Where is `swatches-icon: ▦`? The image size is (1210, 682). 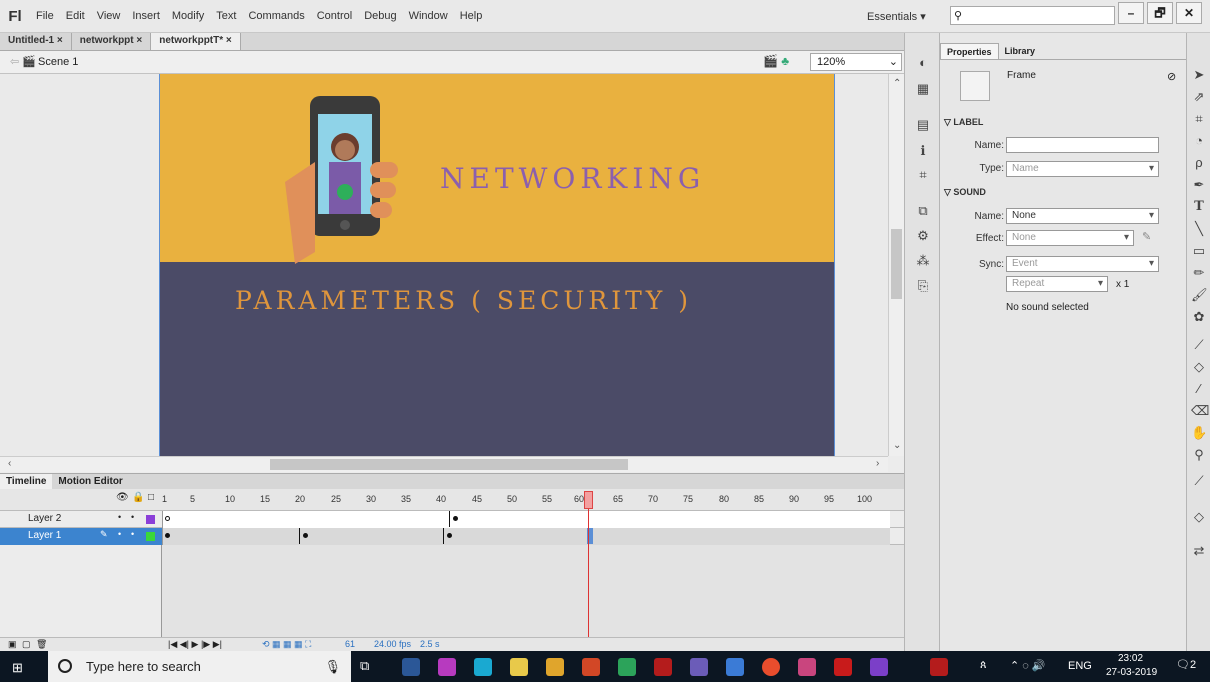
swatches-icon: ▦ is located at coordinates (923, 89).